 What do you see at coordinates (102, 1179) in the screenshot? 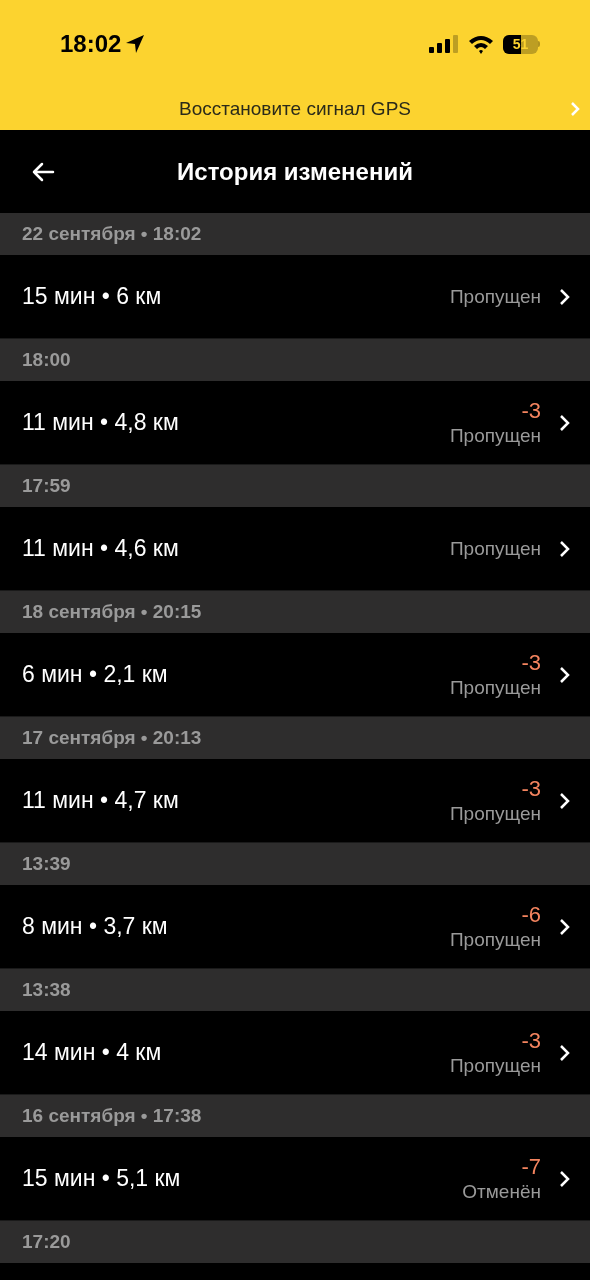
I see `trip-info: 15 мин • 5,1 км` at bounding box center [102, 1179].